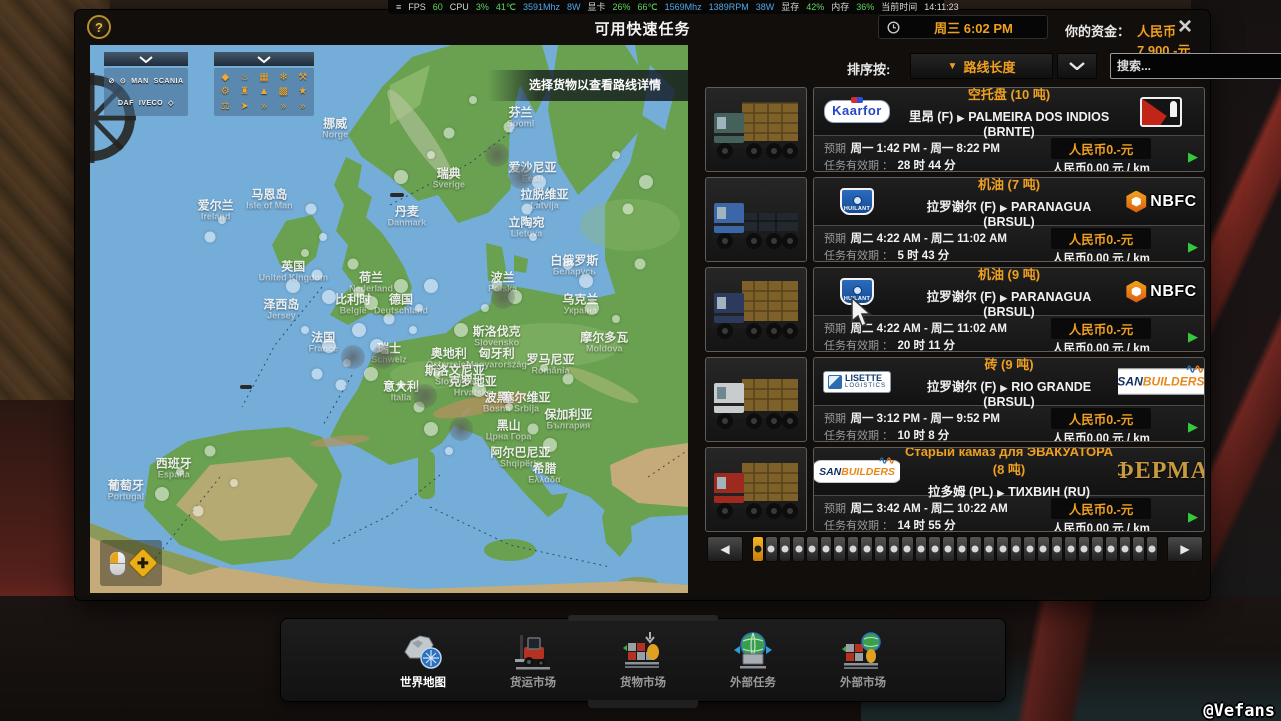 The height and width of the screenshot is (721, 1281). What do you see at coordinates (302, 91) in the screenshot?
I see `company-poi-icon: ★` at bounding box center [302, 91].